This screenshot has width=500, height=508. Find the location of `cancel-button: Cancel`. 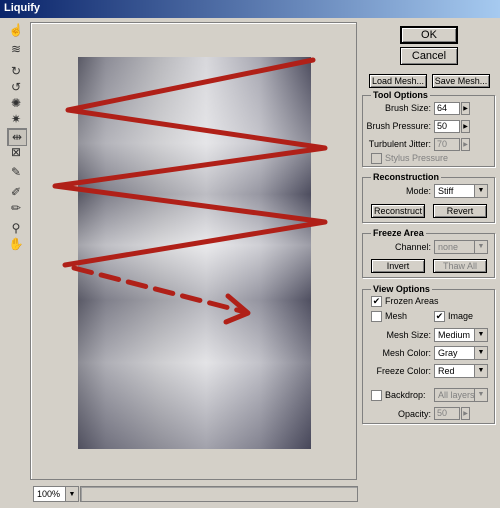

cancel-button: Cancel is located at coordinates (429, 56).